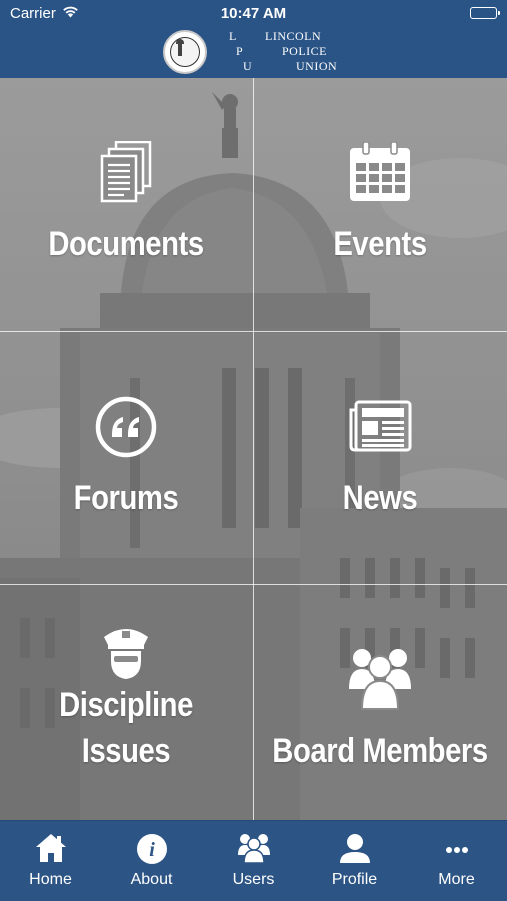 This screenshot has width=507, height=901. What do you see at coordinates (380, 458) in the screenshot?
I see `tile-news: News` at bounding box center [380, 458].